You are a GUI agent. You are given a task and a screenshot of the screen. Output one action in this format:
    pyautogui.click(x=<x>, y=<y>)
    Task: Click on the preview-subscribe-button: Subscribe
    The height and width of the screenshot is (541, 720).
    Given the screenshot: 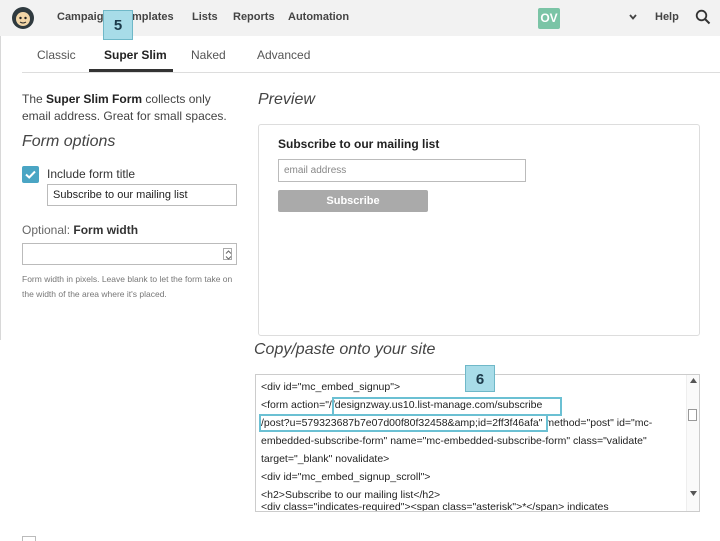 What is the action you would take?
    pyautogui.click(x=353, y=201)
    